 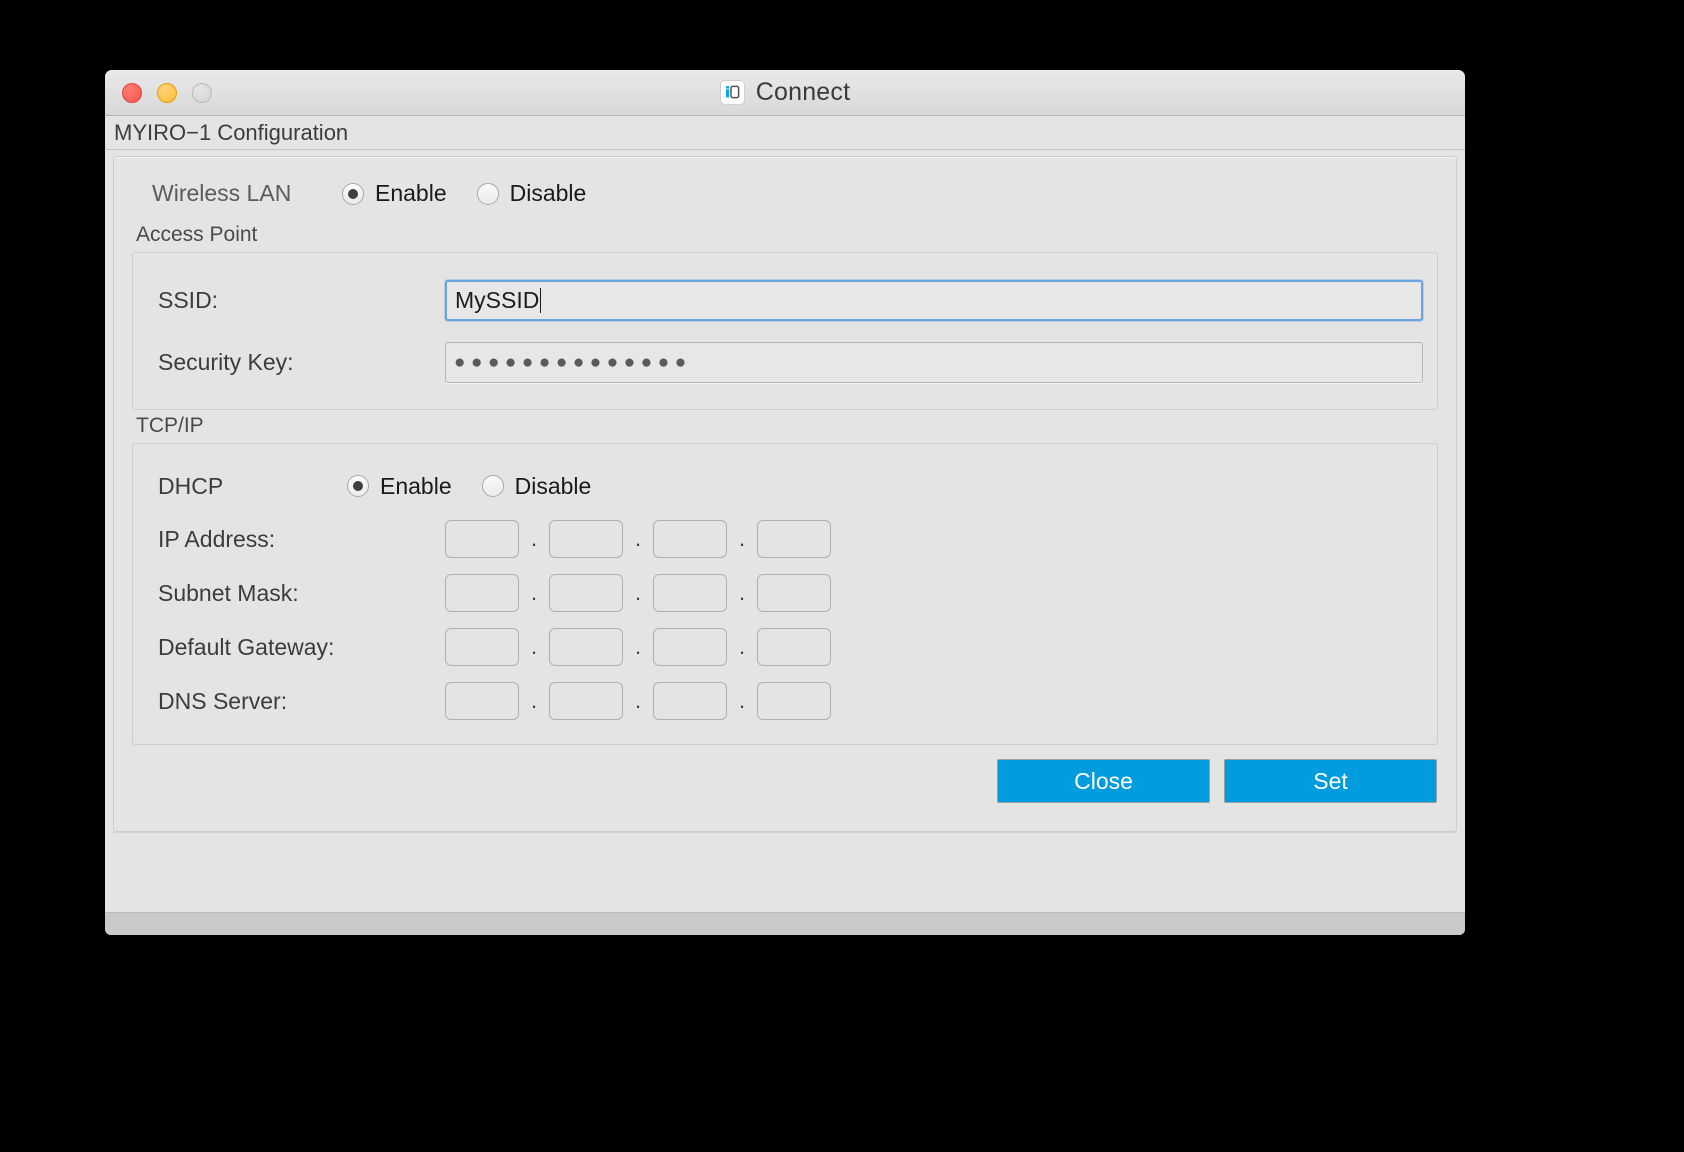 I want to click on tcpip-title: TCP/IP, so click(x=170, y=425).